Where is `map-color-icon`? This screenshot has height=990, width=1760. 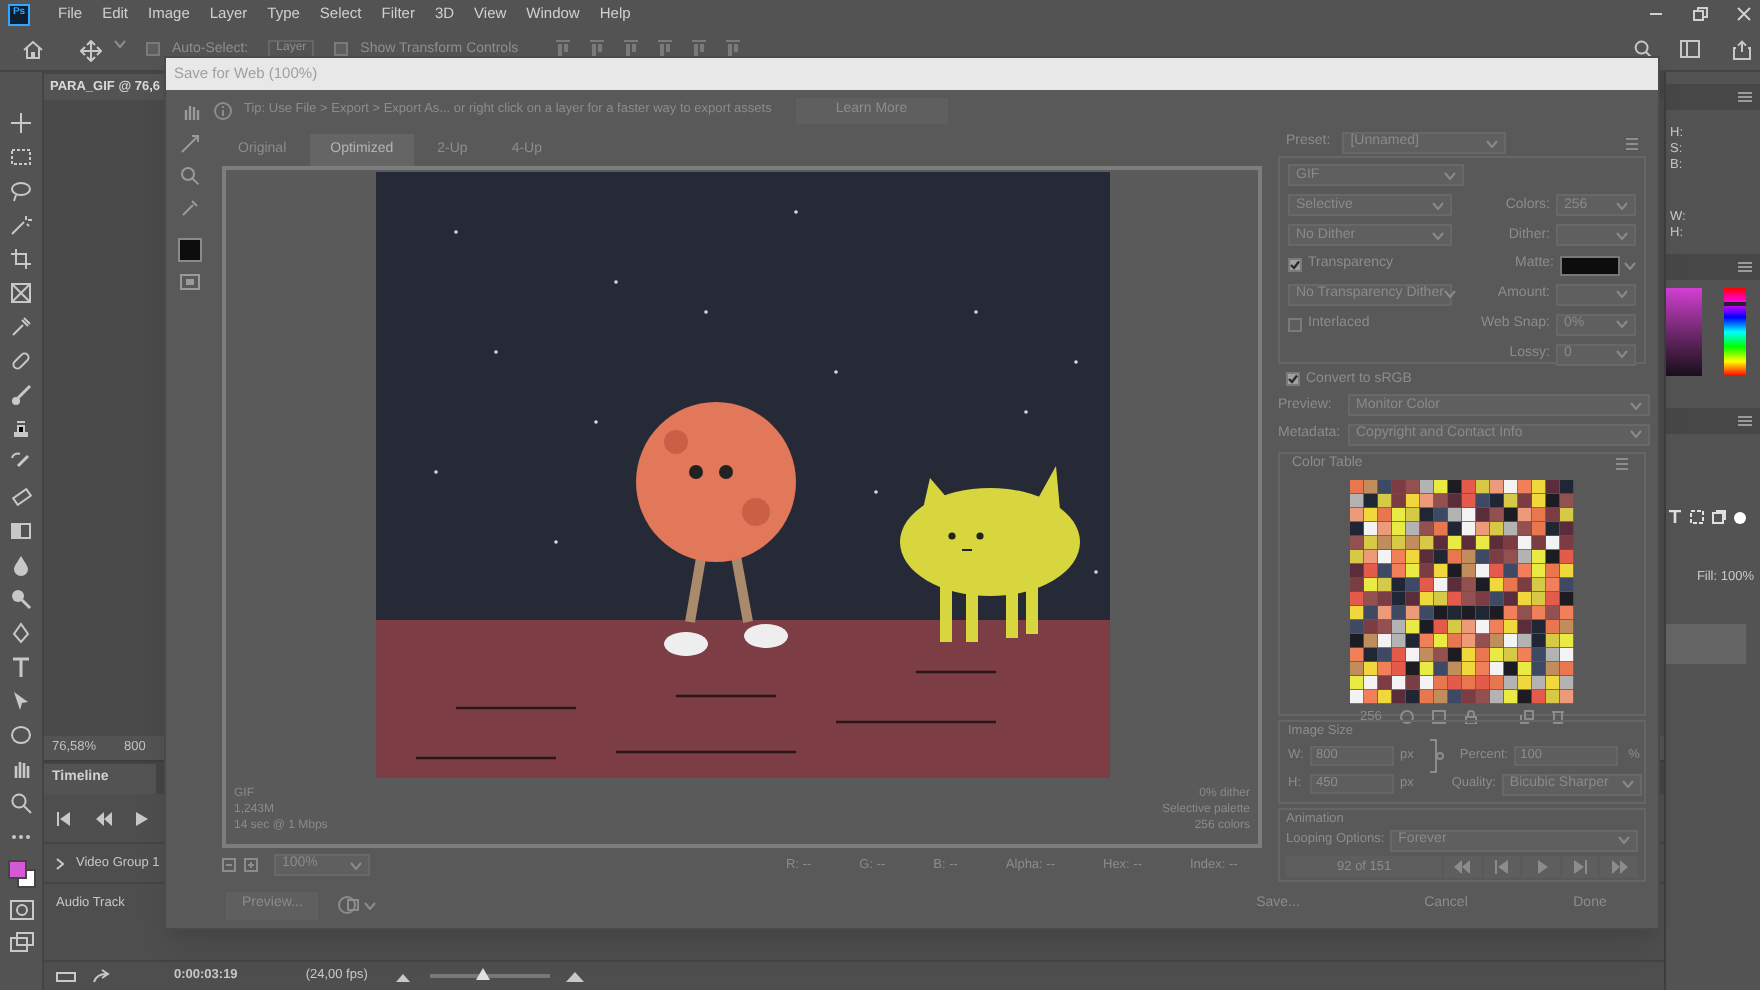
map-color-icon is located at coordinates (1406, 717).